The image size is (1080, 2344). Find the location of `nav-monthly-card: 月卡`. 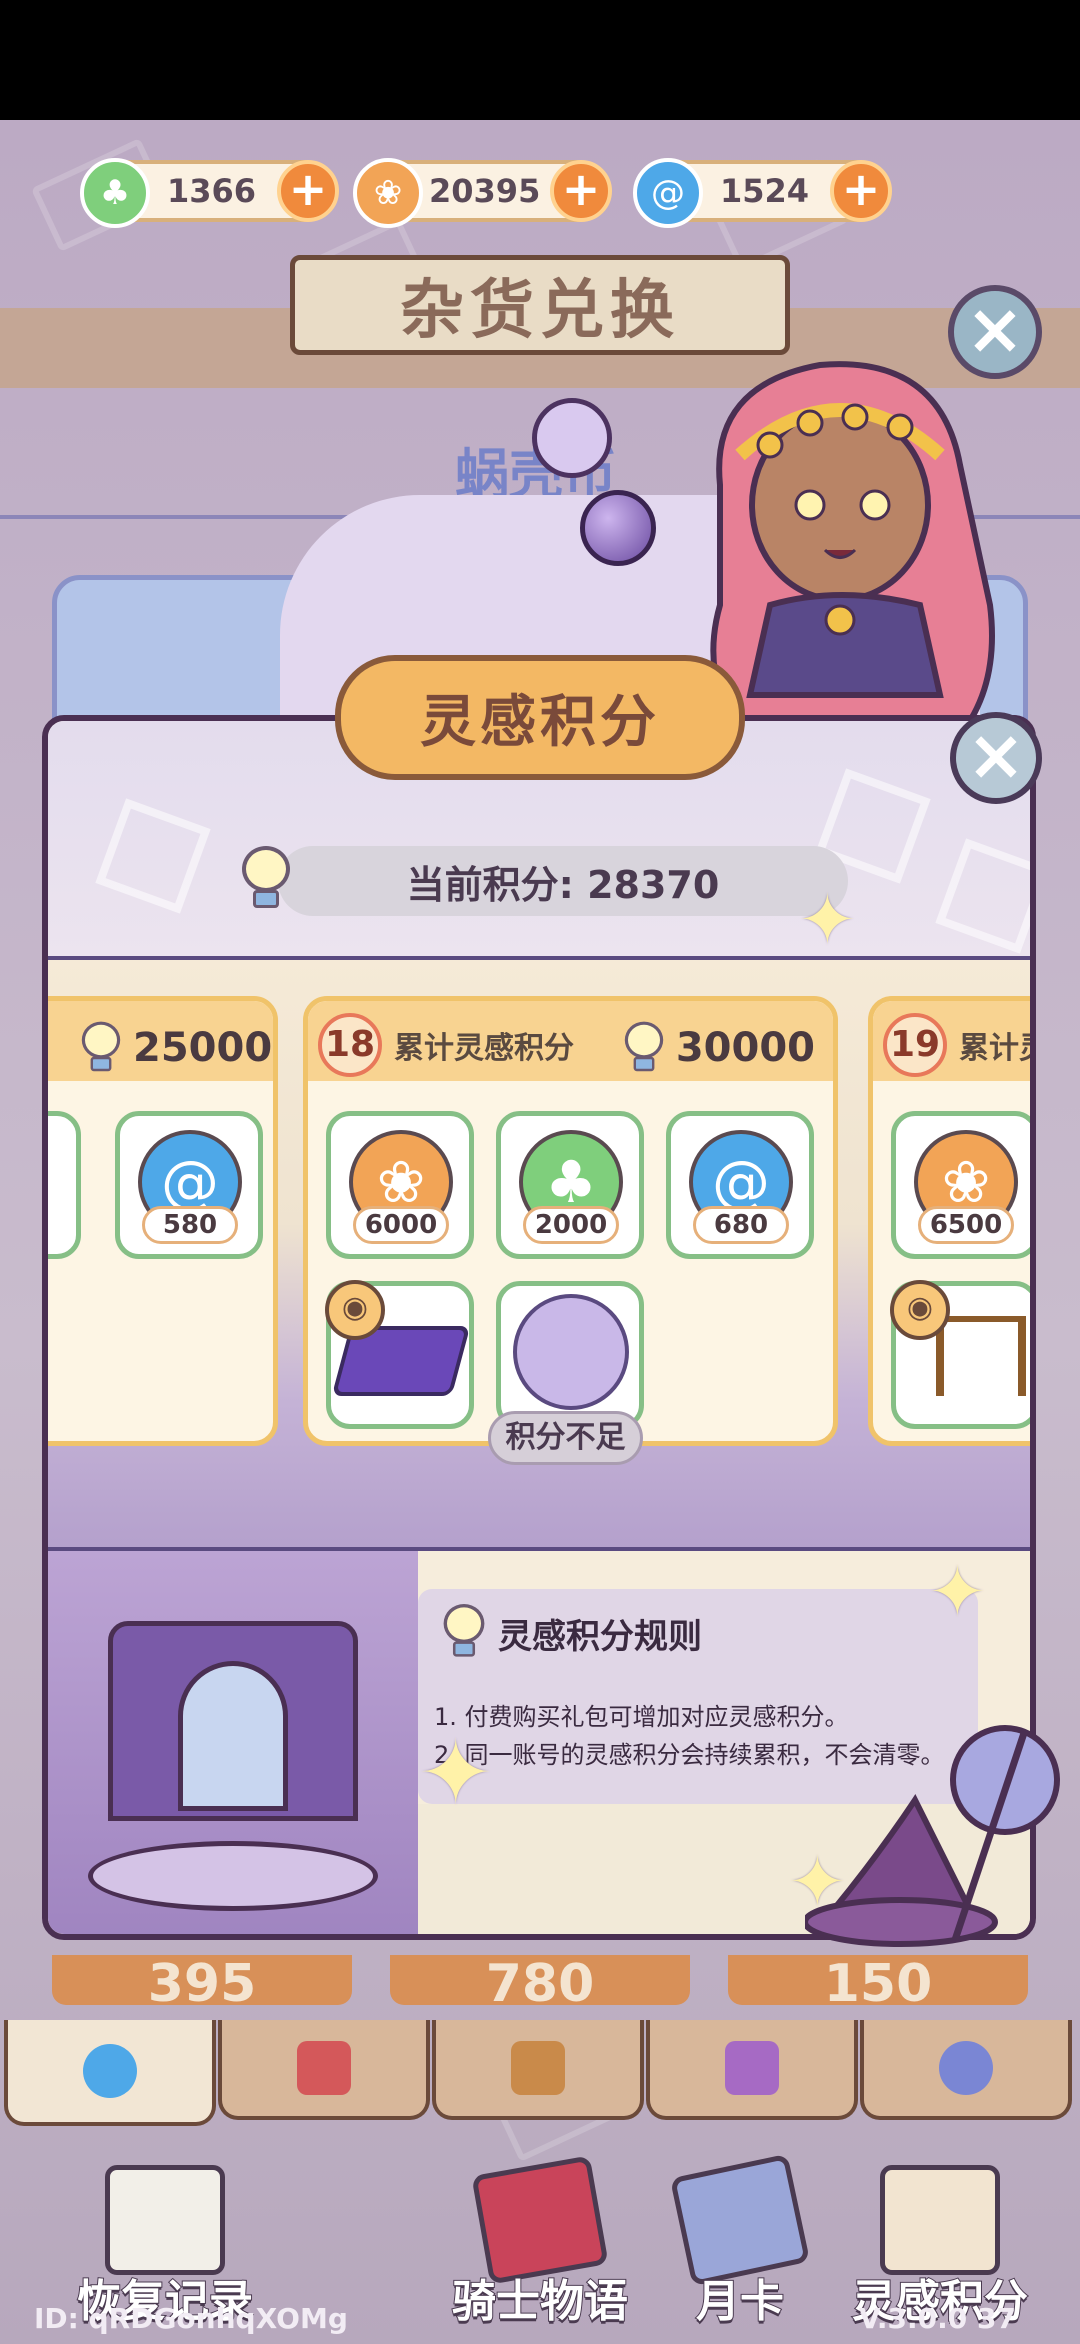

nav-monthly-card: 月卡 is located at coordinates (740, 2240).